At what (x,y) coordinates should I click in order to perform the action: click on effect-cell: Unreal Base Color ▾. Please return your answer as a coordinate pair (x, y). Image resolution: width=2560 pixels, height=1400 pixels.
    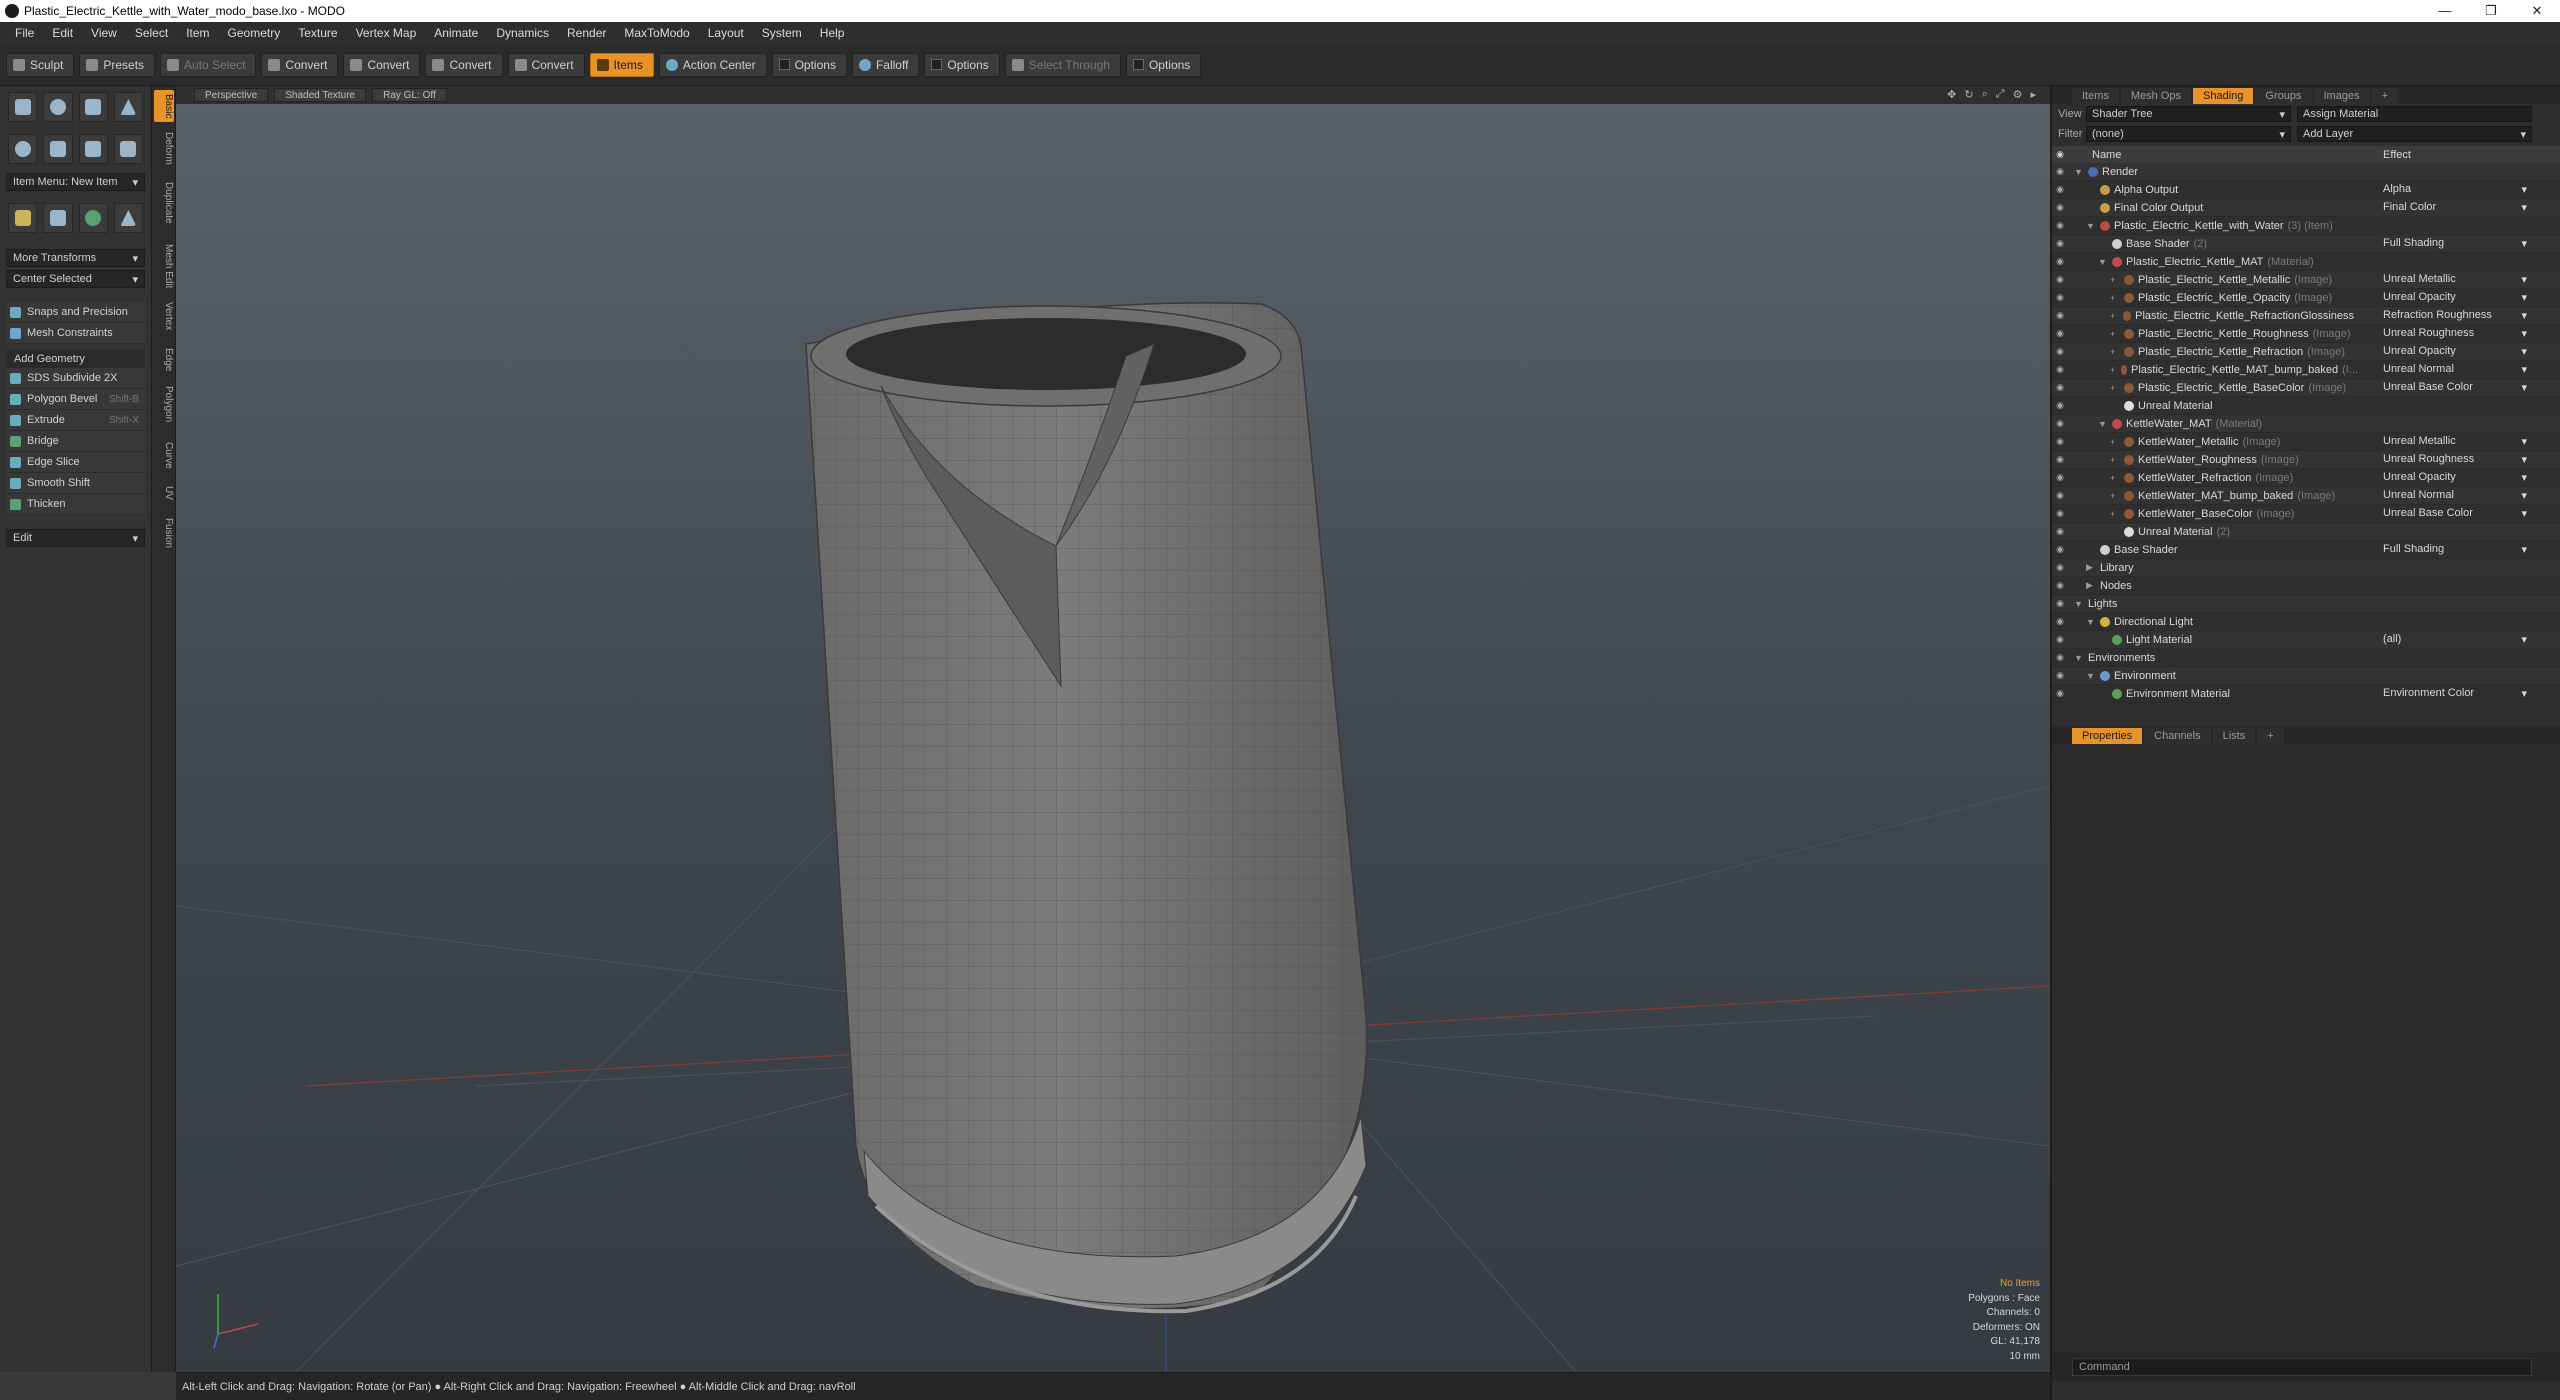
    Looking at the image, I should click on (2458, 513).